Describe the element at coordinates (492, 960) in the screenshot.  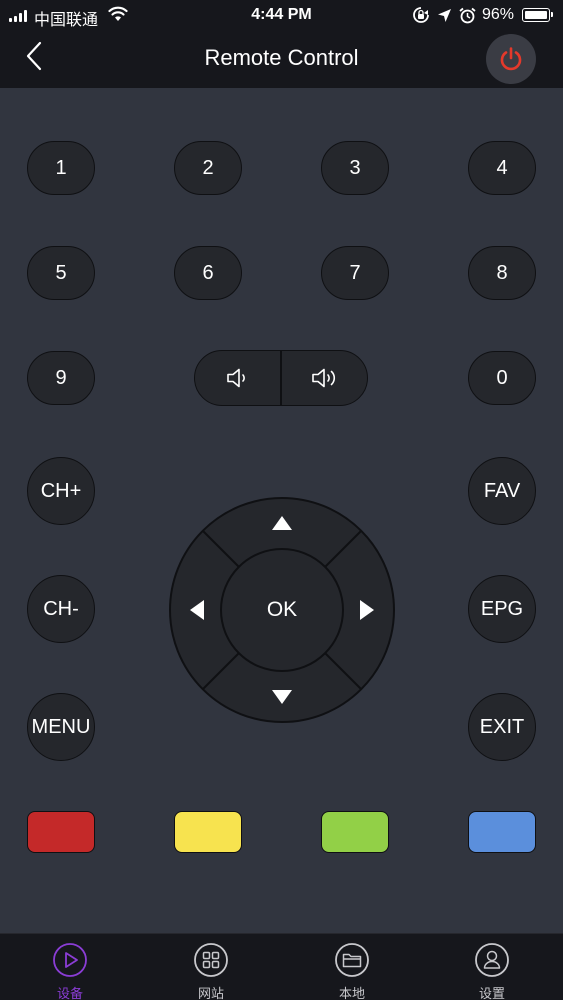
I see `user-circle-icon` at that location.